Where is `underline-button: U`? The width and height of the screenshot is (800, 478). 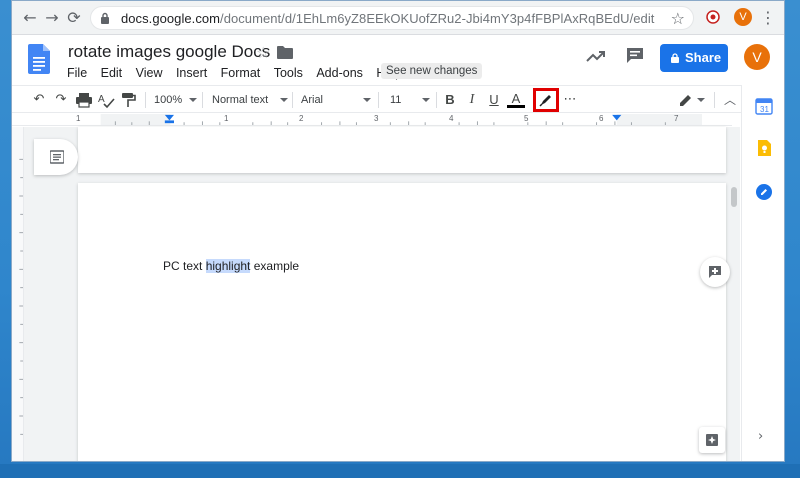
underline-button: U is located at coordinates (494, 100).